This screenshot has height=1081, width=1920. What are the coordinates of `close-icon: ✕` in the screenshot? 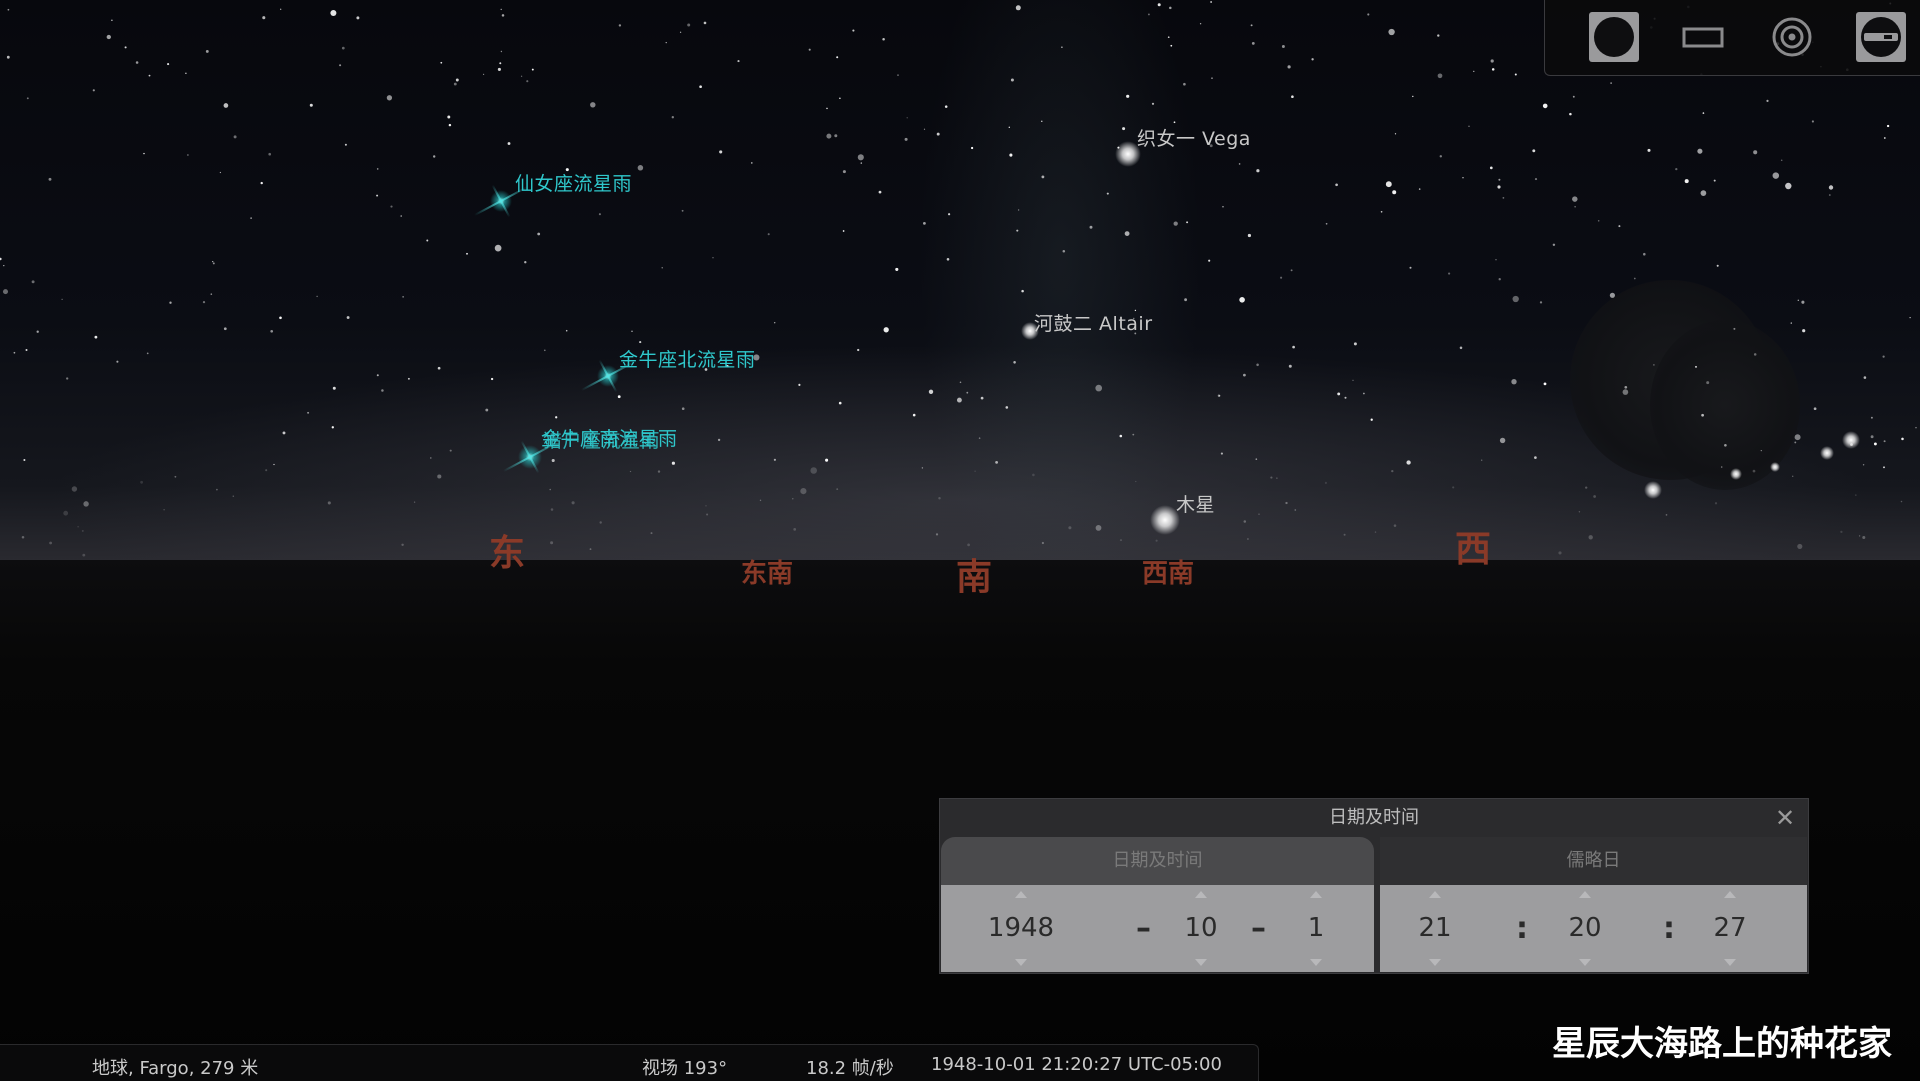 It's located at (1785, 818).